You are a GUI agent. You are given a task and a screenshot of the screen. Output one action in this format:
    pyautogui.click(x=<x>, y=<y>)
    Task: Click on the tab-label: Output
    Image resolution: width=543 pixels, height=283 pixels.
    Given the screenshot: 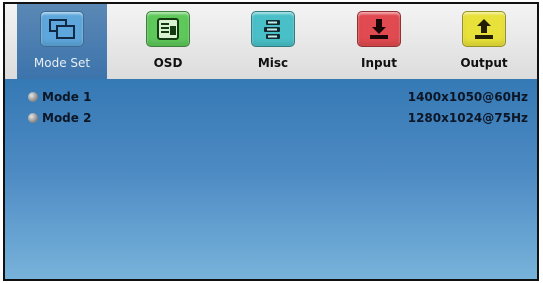 What is the action you would take?
    pyautogui.click(x=484, y=63)
    